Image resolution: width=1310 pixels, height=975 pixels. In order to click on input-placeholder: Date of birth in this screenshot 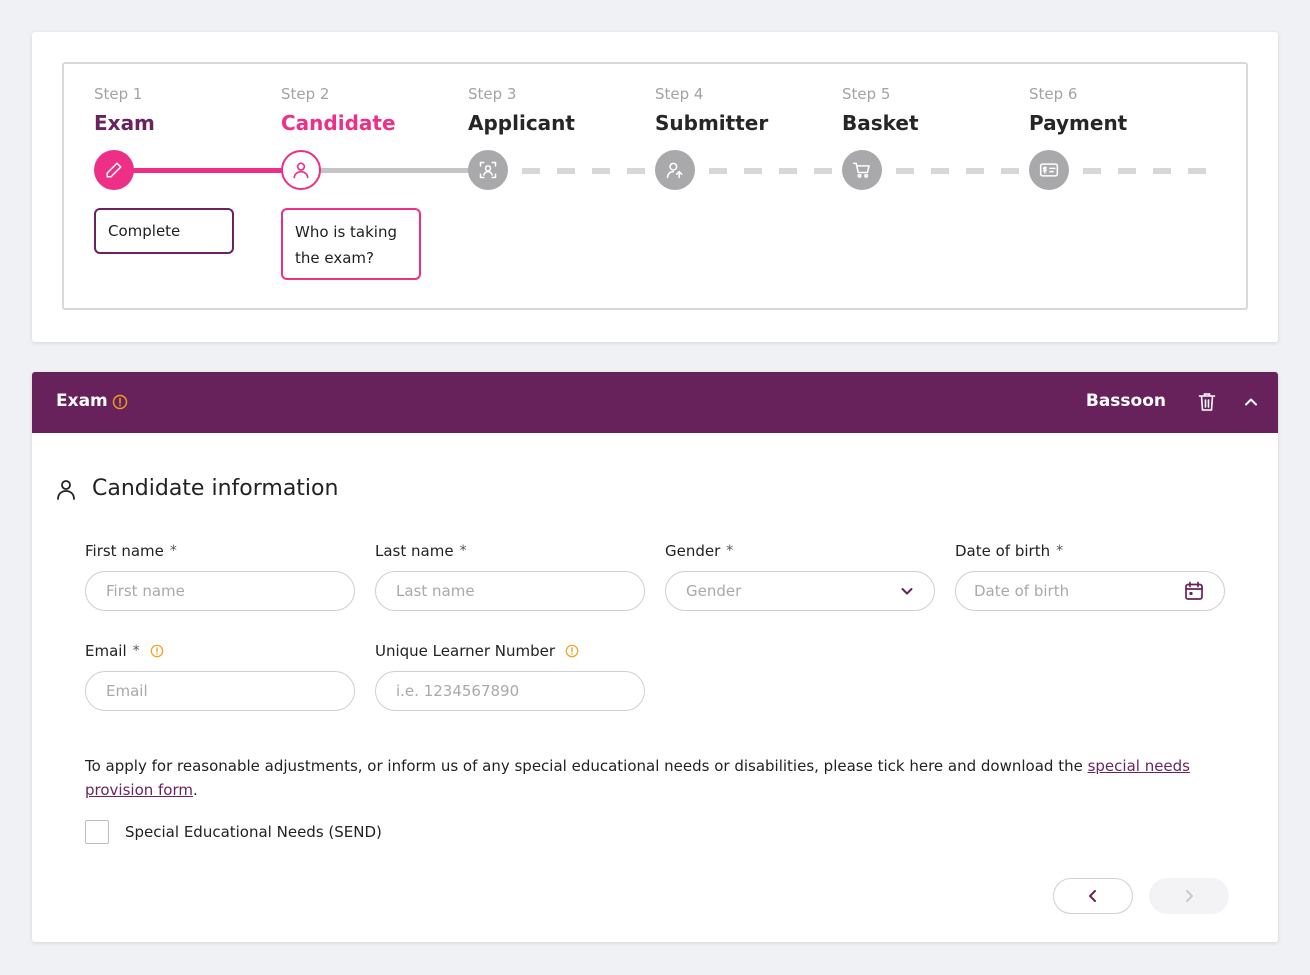, I will do `click(1022, 591)`.